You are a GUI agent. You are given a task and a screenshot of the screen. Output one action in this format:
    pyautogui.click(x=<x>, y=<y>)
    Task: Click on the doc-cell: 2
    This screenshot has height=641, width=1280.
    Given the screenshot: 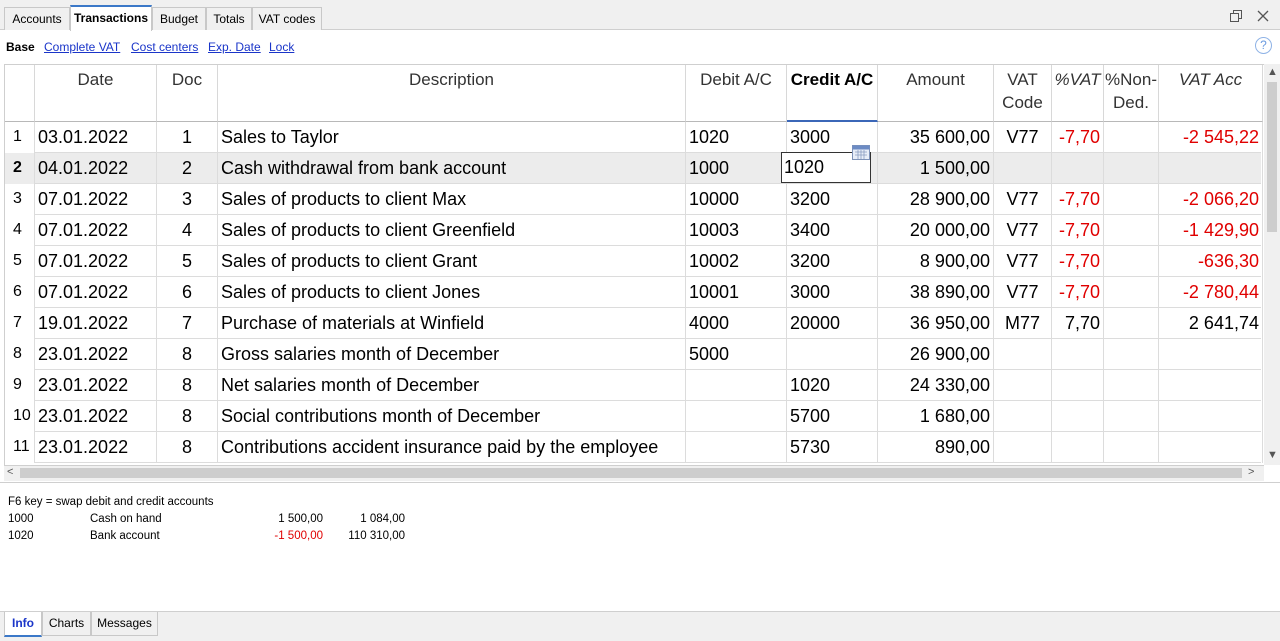 What is the action you would take?
    pyautogui.click(x=187, y=168)
    